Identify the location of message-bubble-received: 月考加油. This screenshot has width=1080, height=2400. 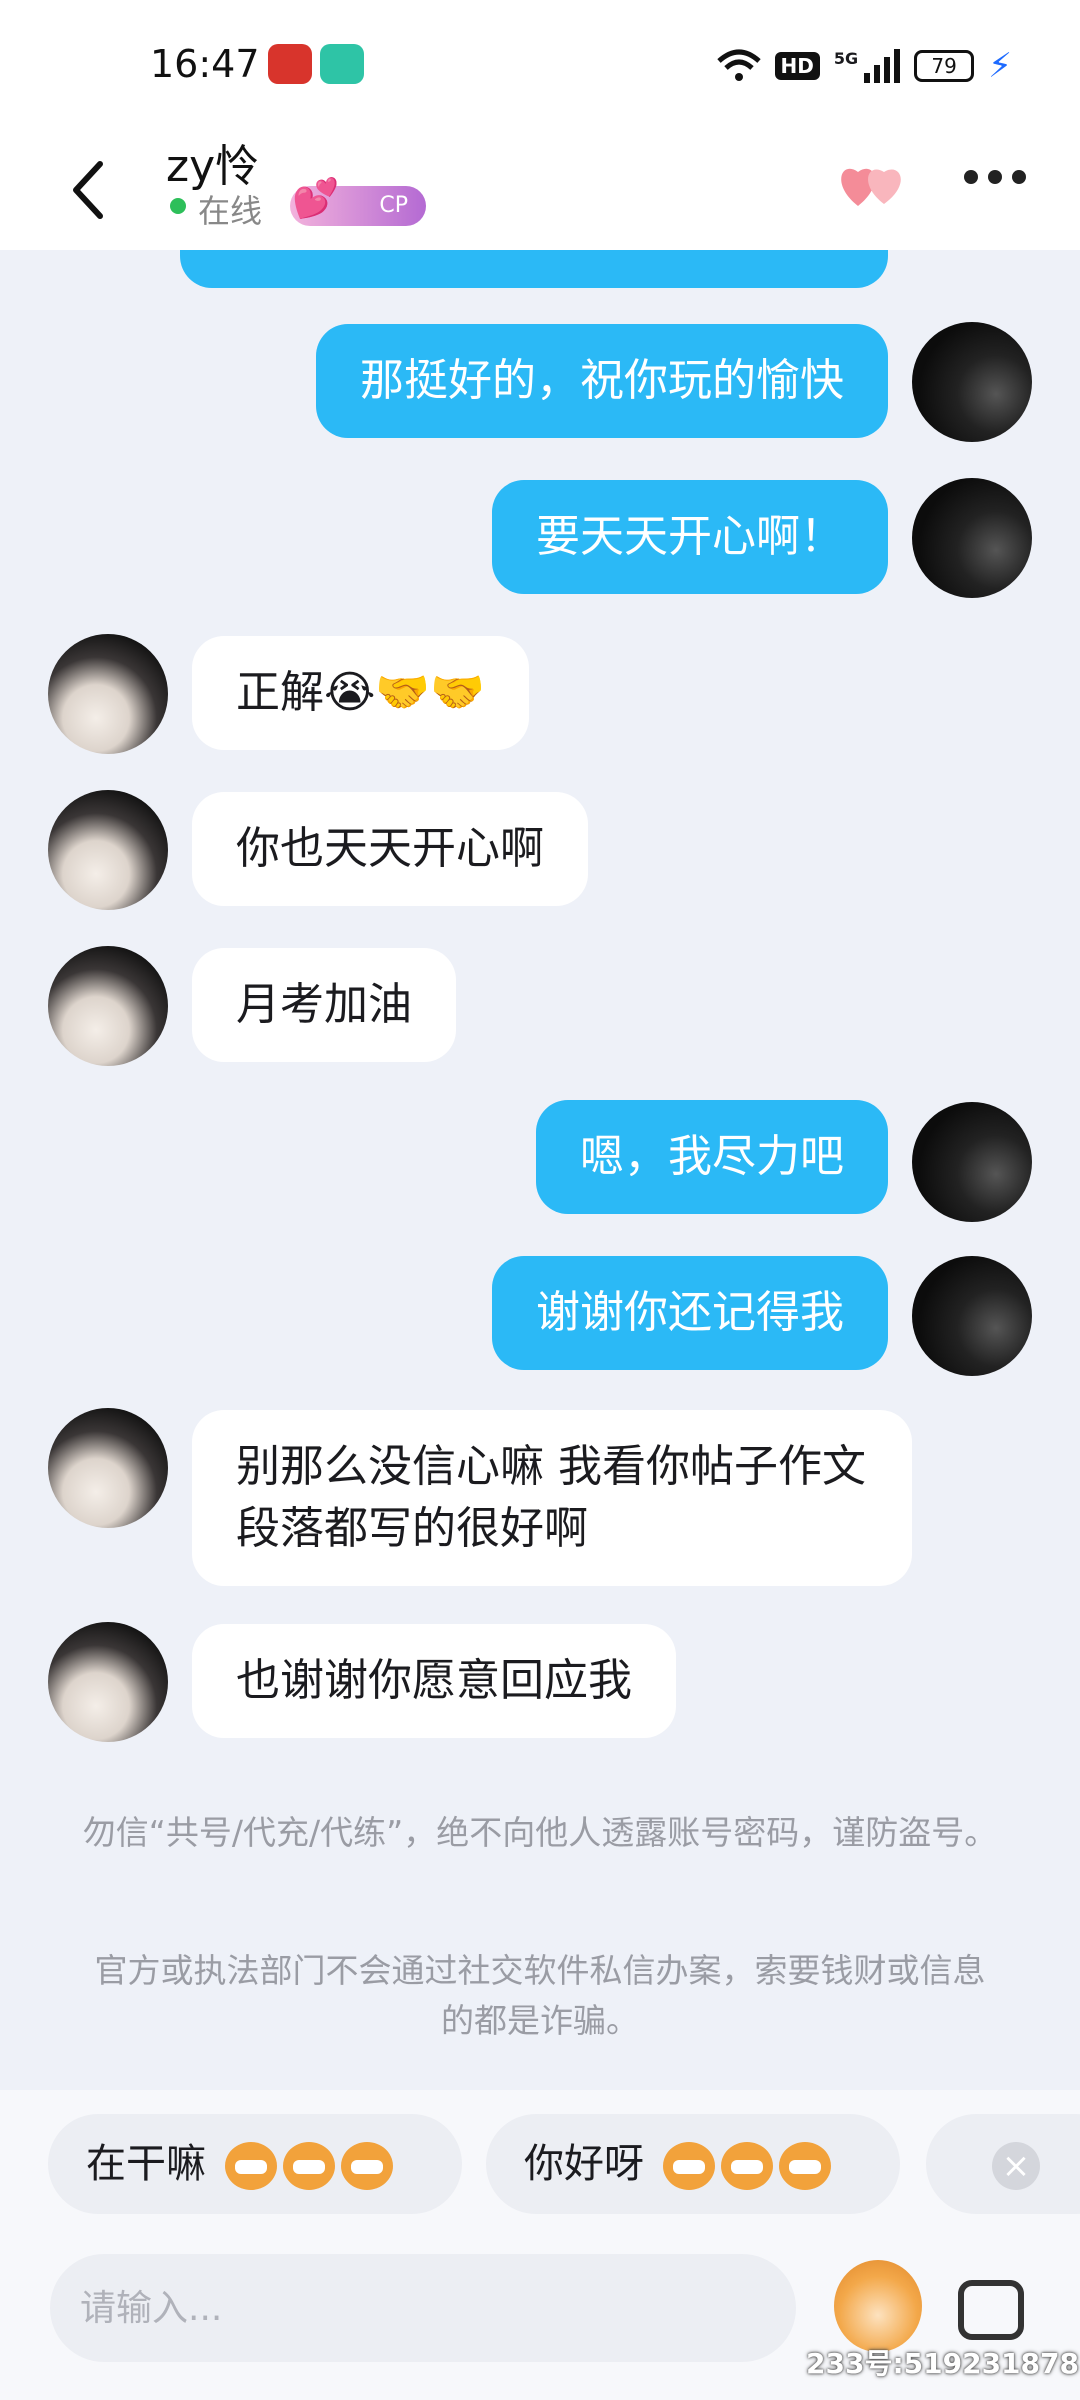
(324, 1005).